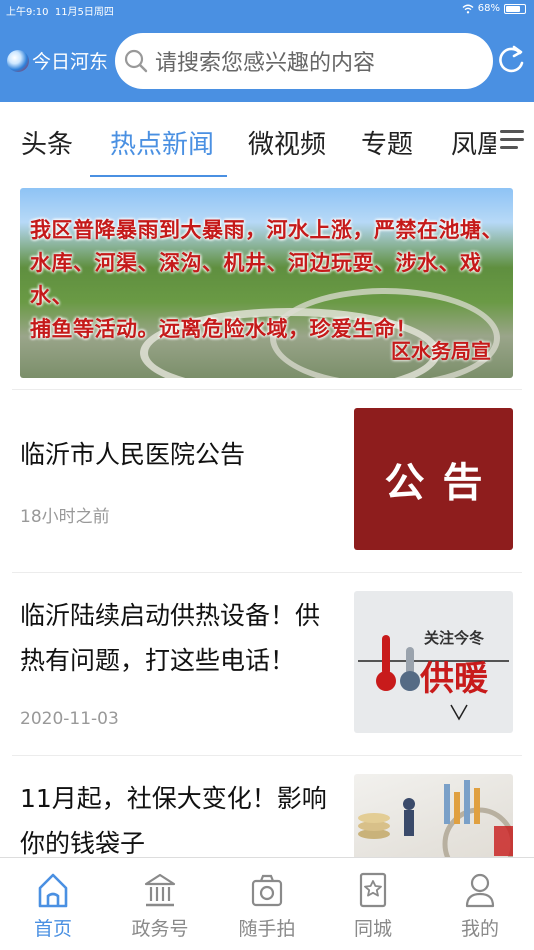  I want to click on battery-percent: 68%, so click(488, 8).